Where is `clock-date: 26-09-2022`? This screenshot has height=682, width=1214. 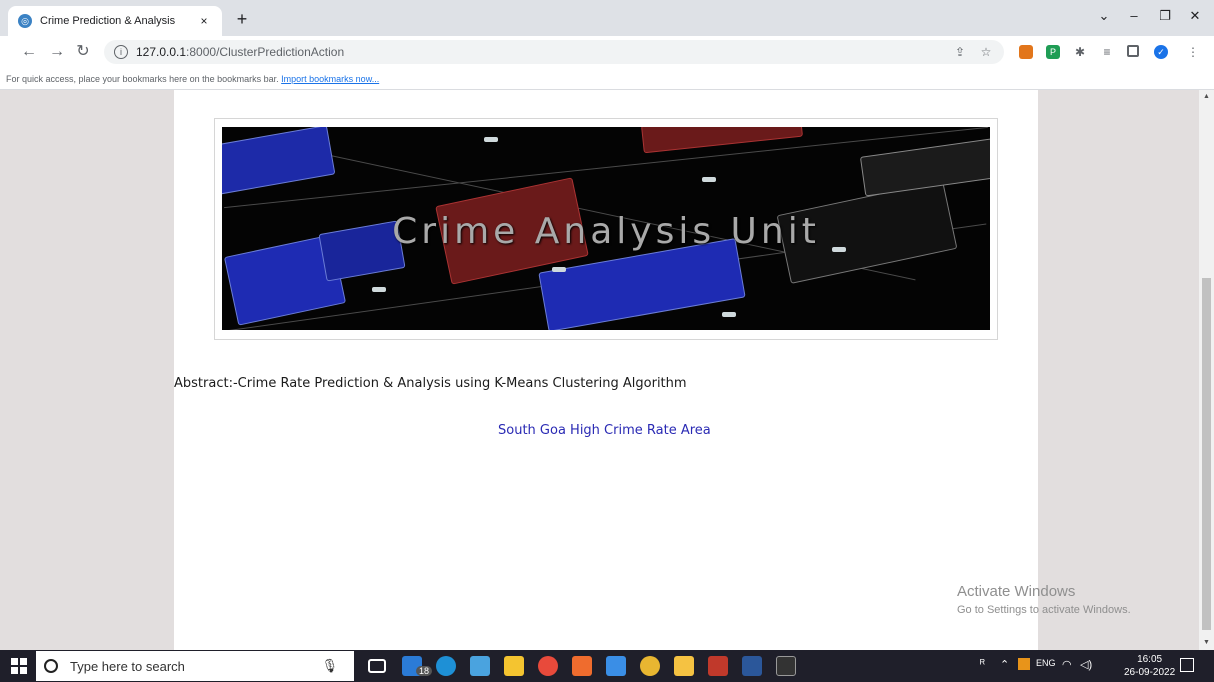 clock-date: 26-09-2022 is located at coordinates (1150, 672).